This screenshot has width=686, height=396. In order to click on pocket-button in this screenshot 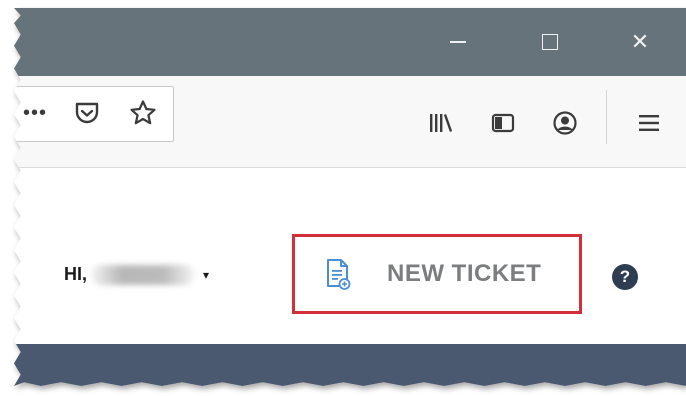, I will do `click(87, 113)`.